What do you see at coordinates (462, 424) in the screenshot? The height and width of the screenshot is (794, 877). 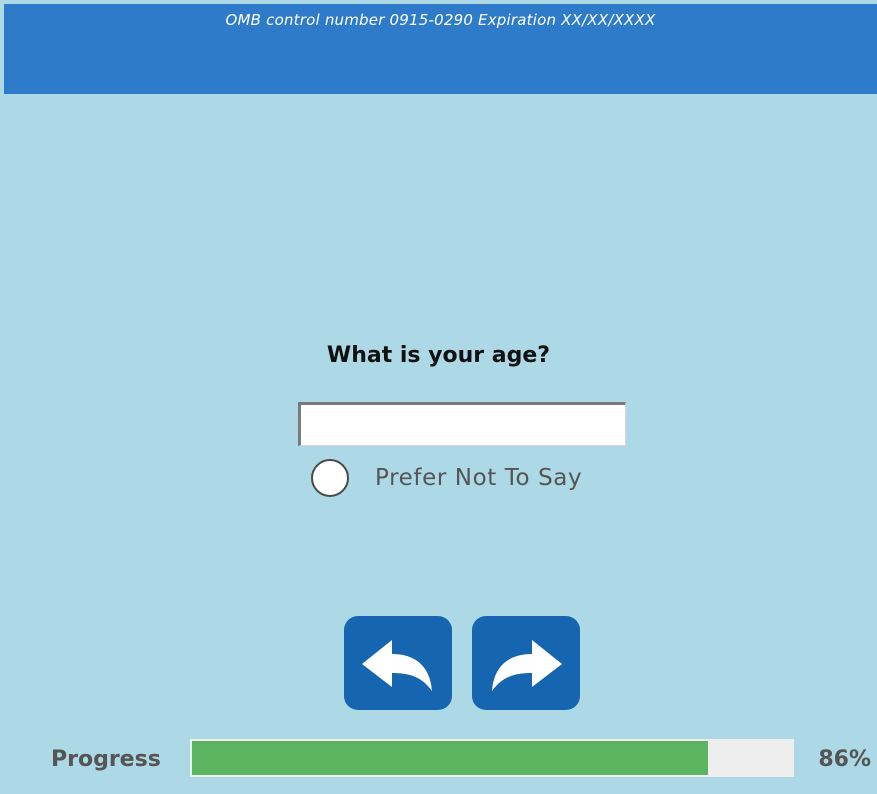 I see `age-input` at bounding box center [462, 424].